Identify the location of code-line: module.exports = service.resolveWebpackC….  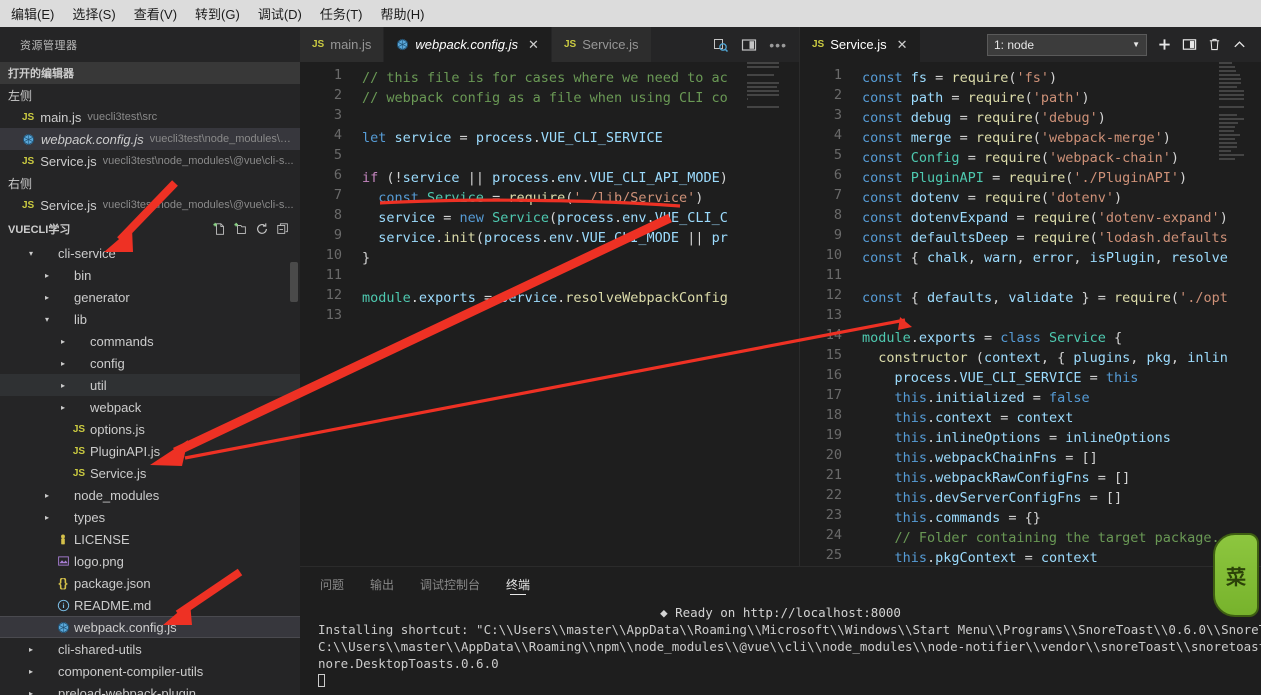
(580, 298).